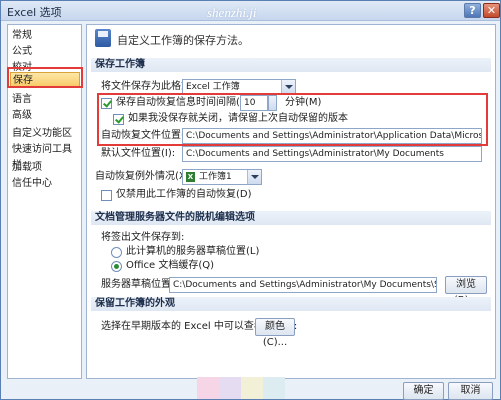 The height and width of the screenshot is (400, 501). I want to click on section-visual-appearance: 保留工作簿的外观, so click(291, 304).